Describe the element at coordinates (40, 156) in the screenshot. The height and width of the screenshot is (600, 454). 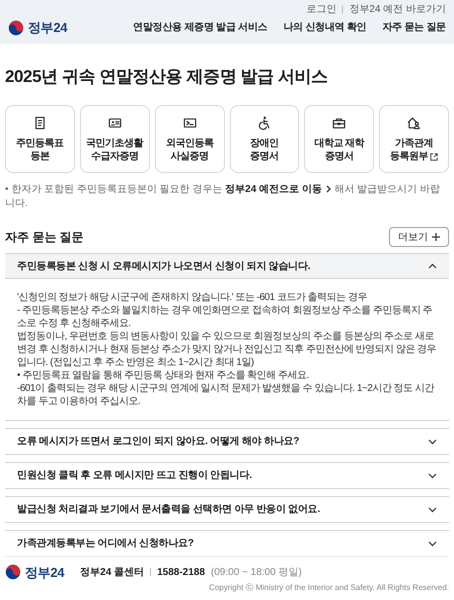
I see `card-label: 등본` at that location.